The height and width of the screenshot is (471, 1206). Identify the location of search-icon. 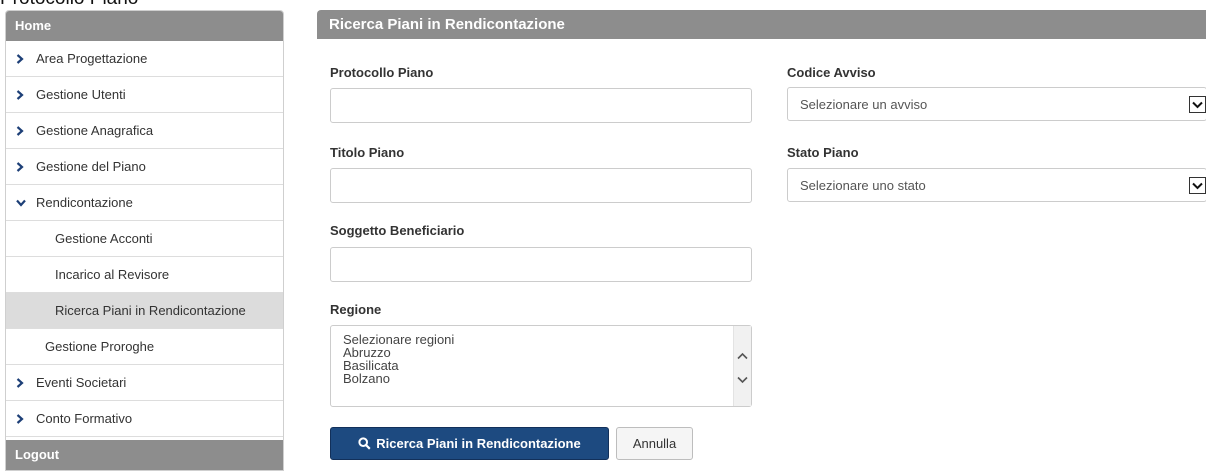
(364, 443).